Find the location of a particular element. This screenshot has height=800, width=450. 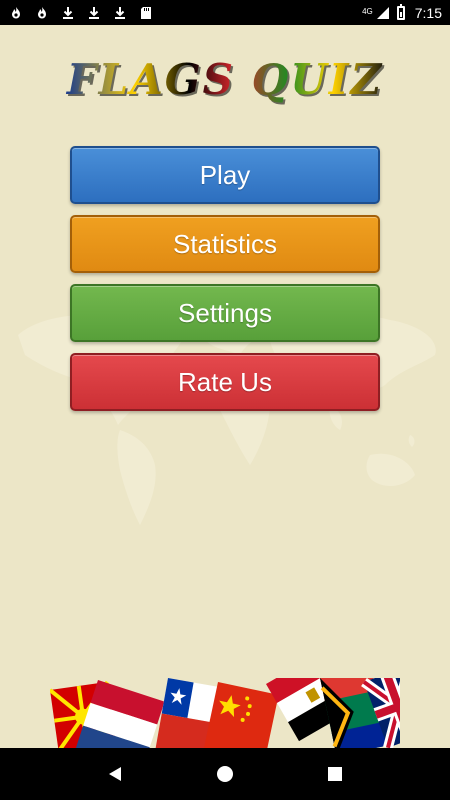

back-icon is located at coordinates (115, 774).